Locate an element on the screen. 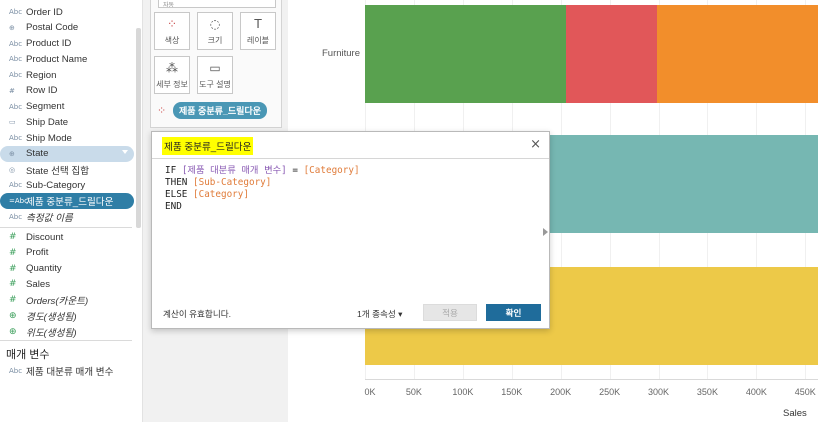  dimension-label: Ship Date is located at coordinates (47, 122).